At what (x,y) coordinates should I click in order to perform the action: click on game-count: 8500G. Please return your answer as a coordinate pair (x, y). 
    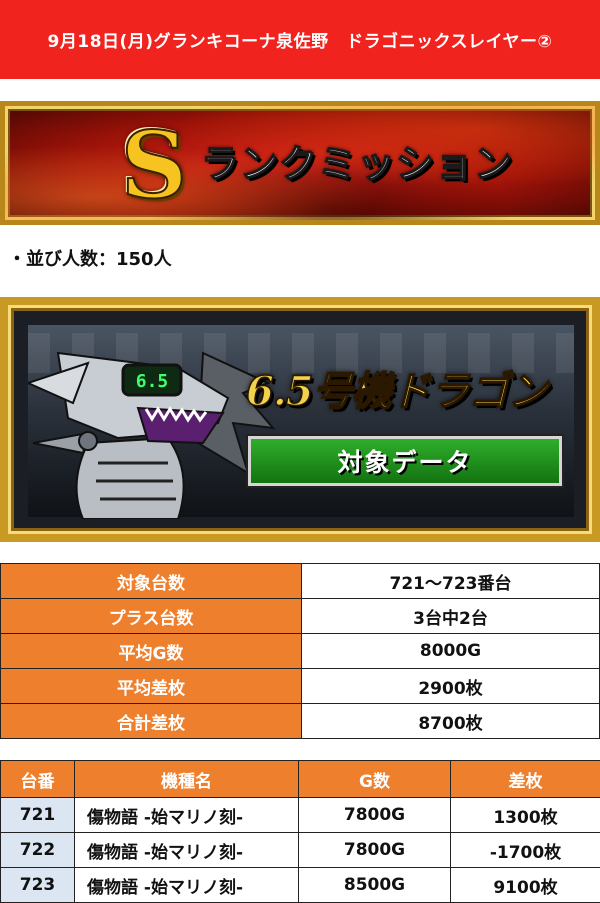
    Looking at the image, I should click on (375, 885).